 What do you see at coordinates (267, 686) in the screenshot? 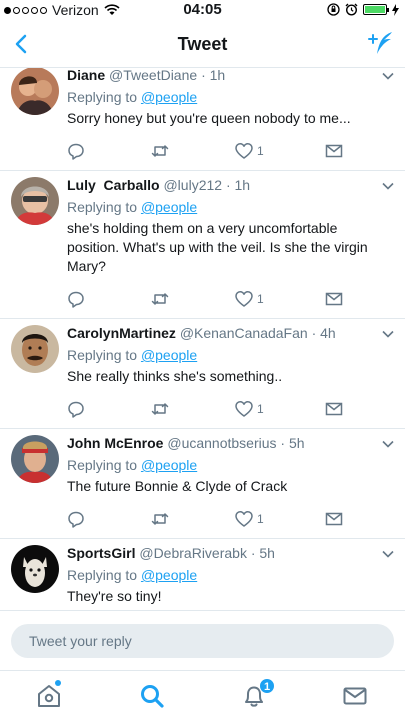
I see `notification-count-badge: 1` at bounding box center [267, 686].